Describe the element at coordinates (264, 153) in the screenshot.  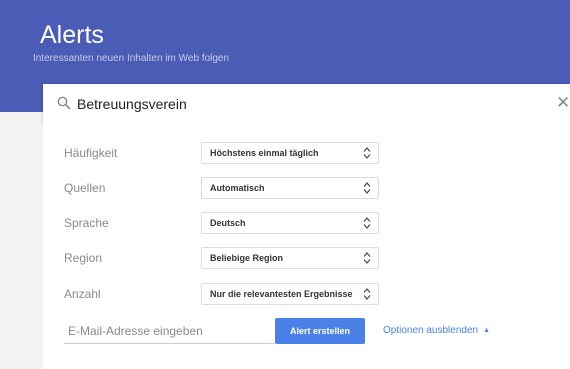
I see `select-value: Höchstens einmal täglich` at that location.